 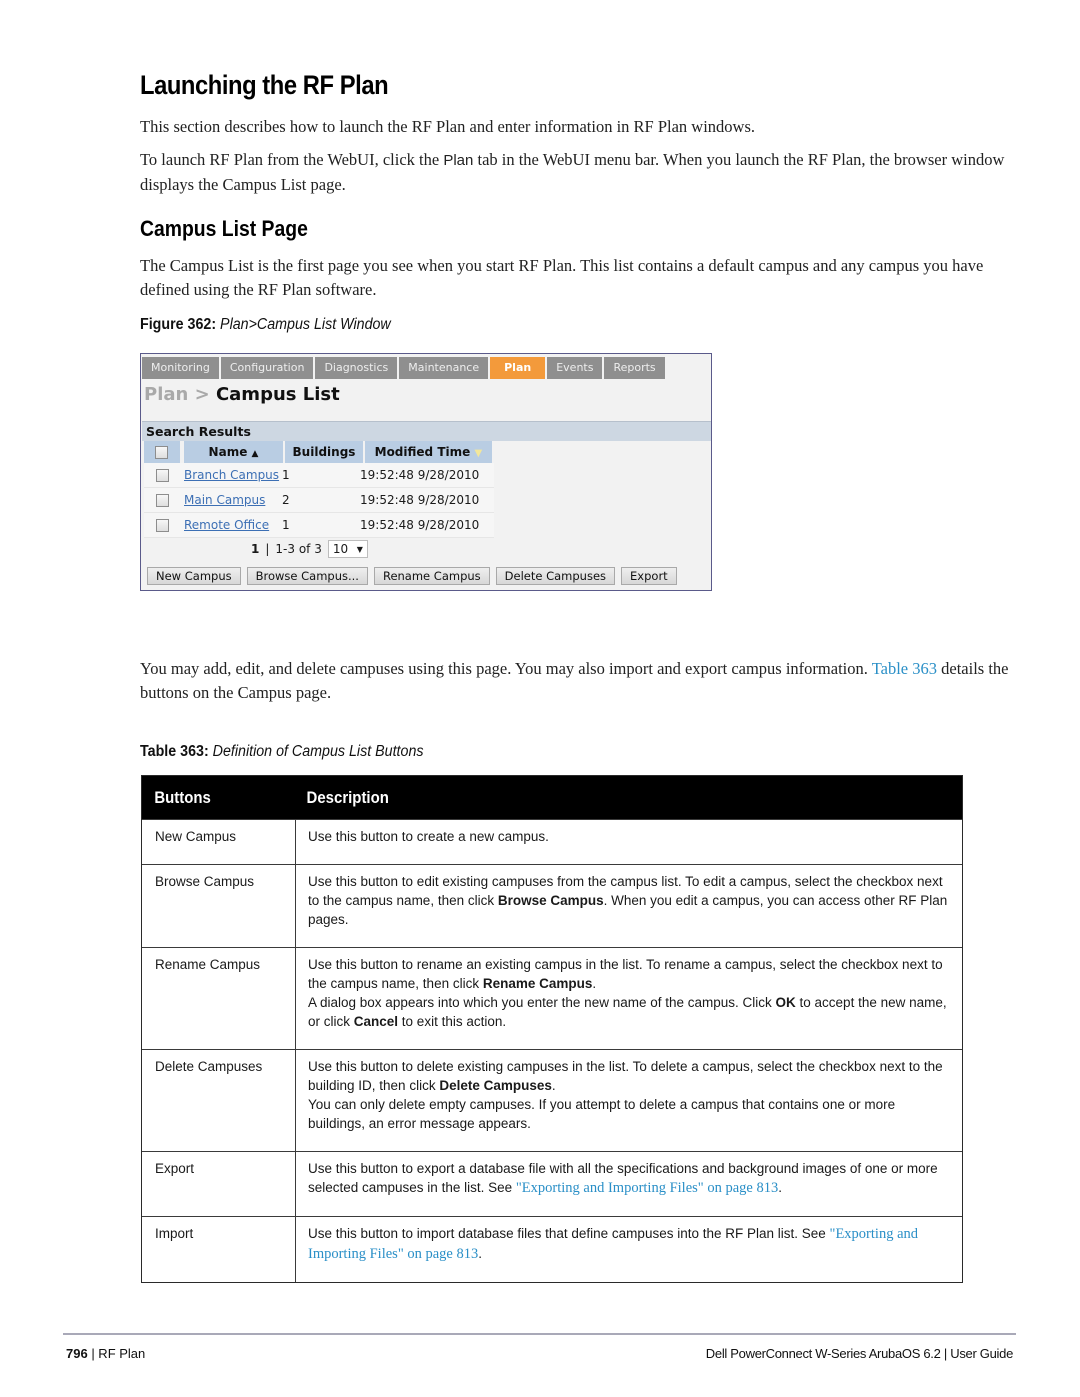 I want to click on tab-configuration: Configuration, so click(x=267, y=368).